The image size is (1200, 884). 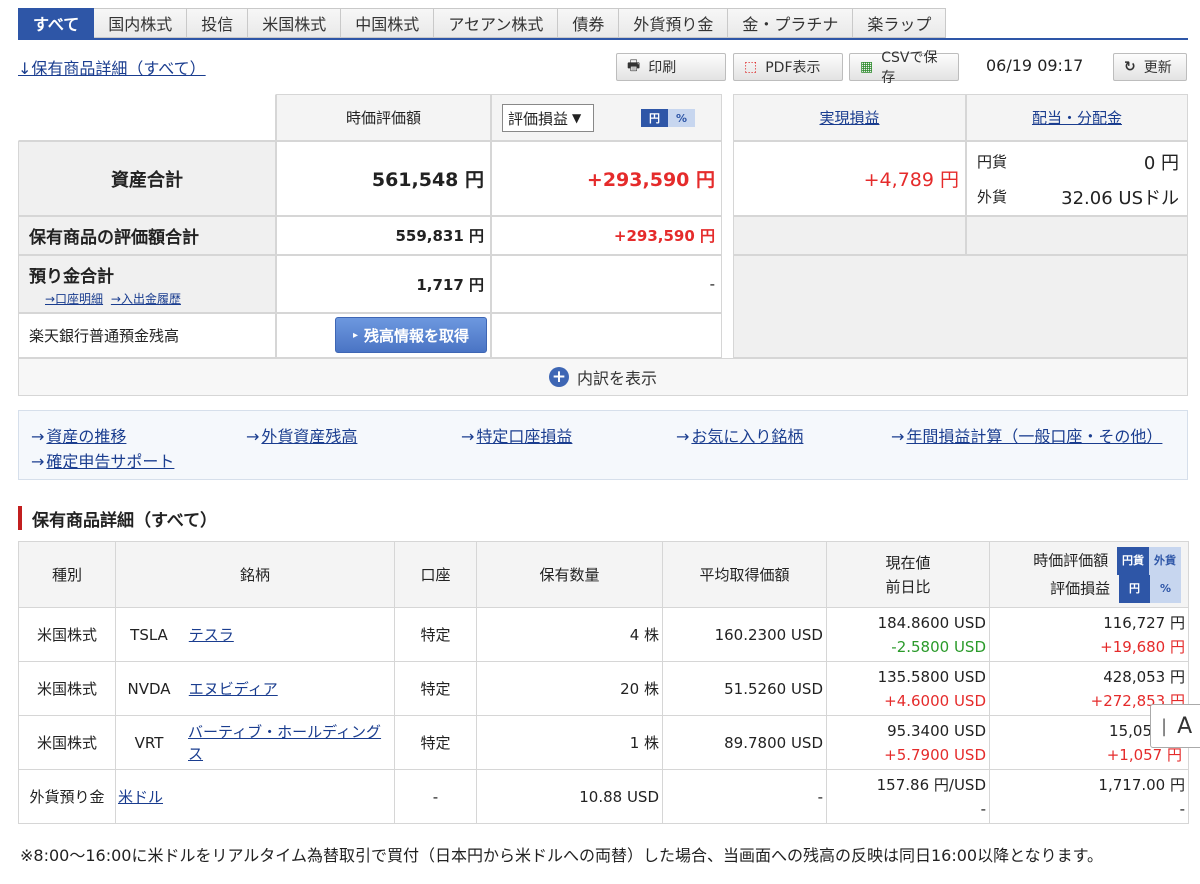 What do you see at coordinates (992, 162) in the screenshot?
I see `dividend-yen-label: 円貨` at bounding box center [992, 162].